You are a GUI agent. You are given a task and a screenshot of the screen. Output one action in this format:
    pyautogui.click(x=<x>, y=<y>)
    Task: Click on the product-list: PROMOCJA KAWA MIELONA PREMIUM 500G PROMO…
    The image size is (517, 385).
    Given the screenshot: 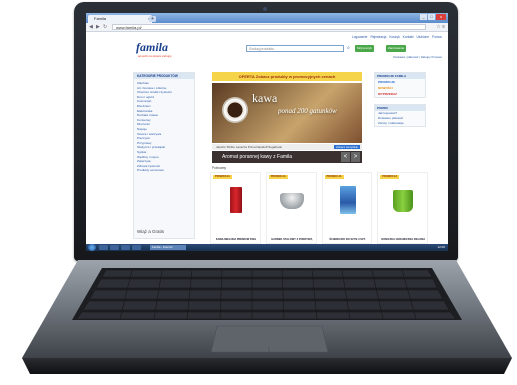 What is the action you would take?
    pyautogui.click(x=319, y=208)
    